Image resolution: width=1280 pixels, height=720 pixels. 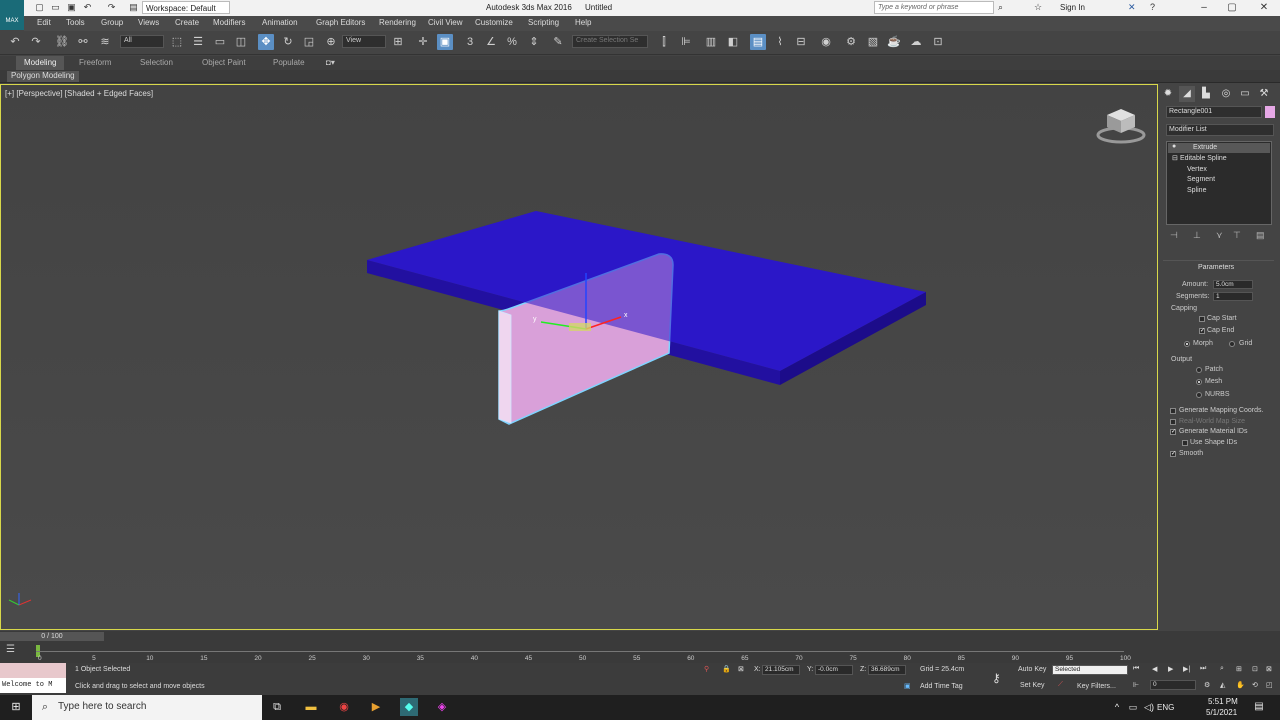 What do you see at coordinates (733, 42) in the screenshot?
I see `toggle-layer-explorer-icon: ◧` at bounding box center [733, 42].